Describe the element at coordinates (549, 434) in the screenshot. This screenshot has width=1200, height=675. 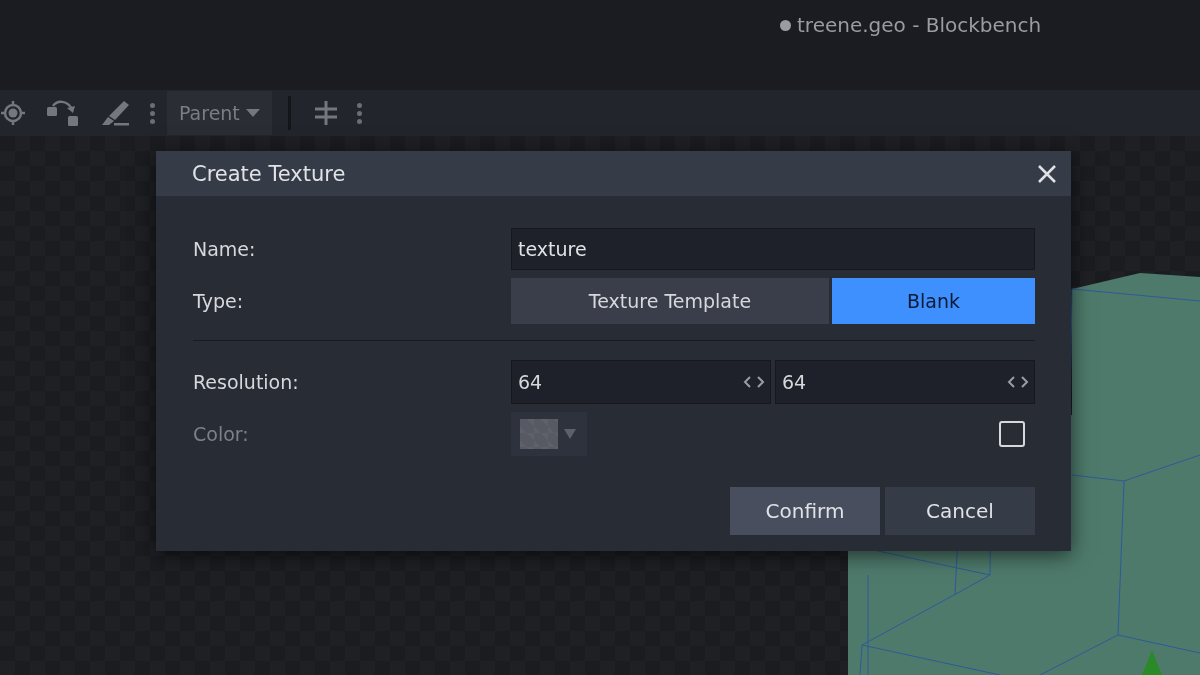
I see `color-picker` at that location.